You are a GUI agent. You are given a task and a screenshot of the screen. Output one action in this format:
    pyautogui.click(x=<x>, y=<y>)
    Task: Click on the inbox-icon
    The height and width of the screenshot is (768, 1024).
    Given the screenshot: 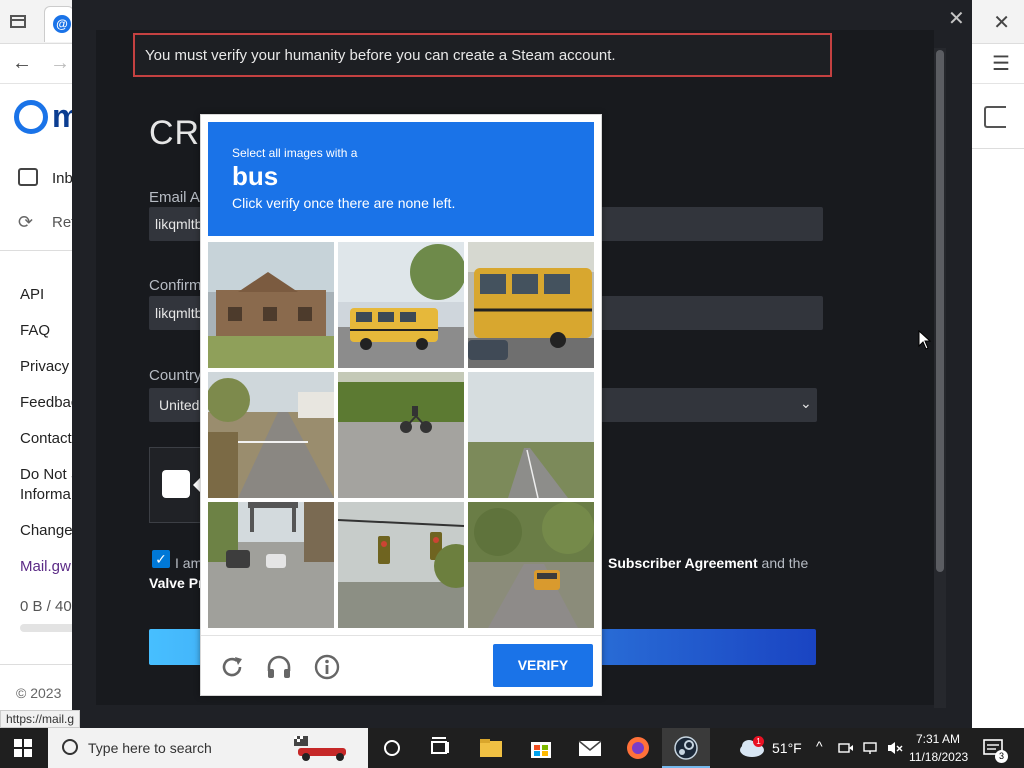 What is the action you would take?
    pyautogui.click(x=28, y=177)
    